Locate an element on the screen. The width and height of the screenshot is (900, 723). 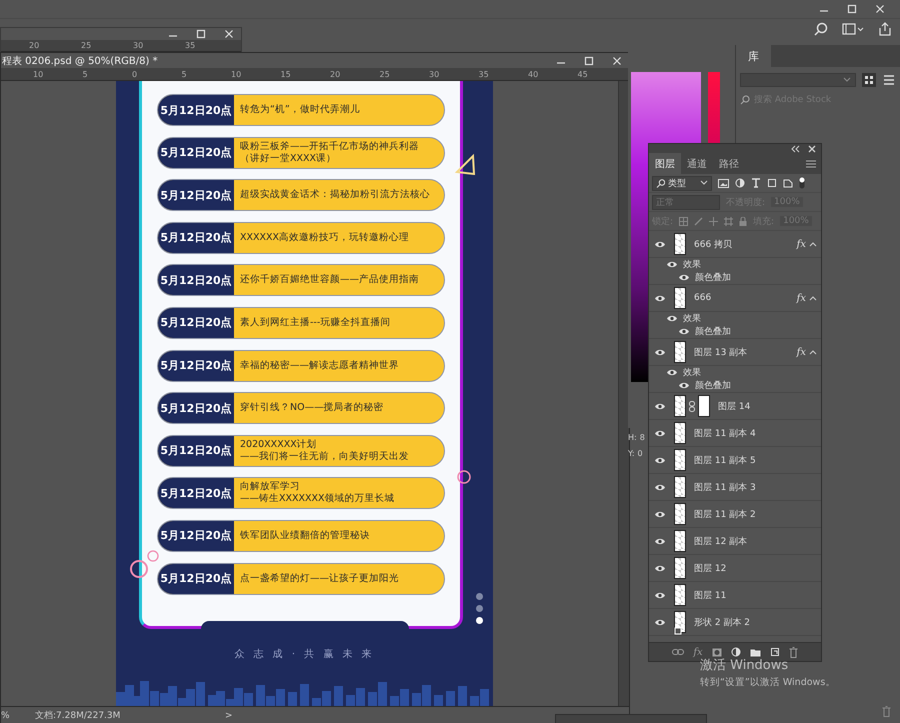
layer-row: 图层 11 副本 2 is located at coordinates (735, 514).